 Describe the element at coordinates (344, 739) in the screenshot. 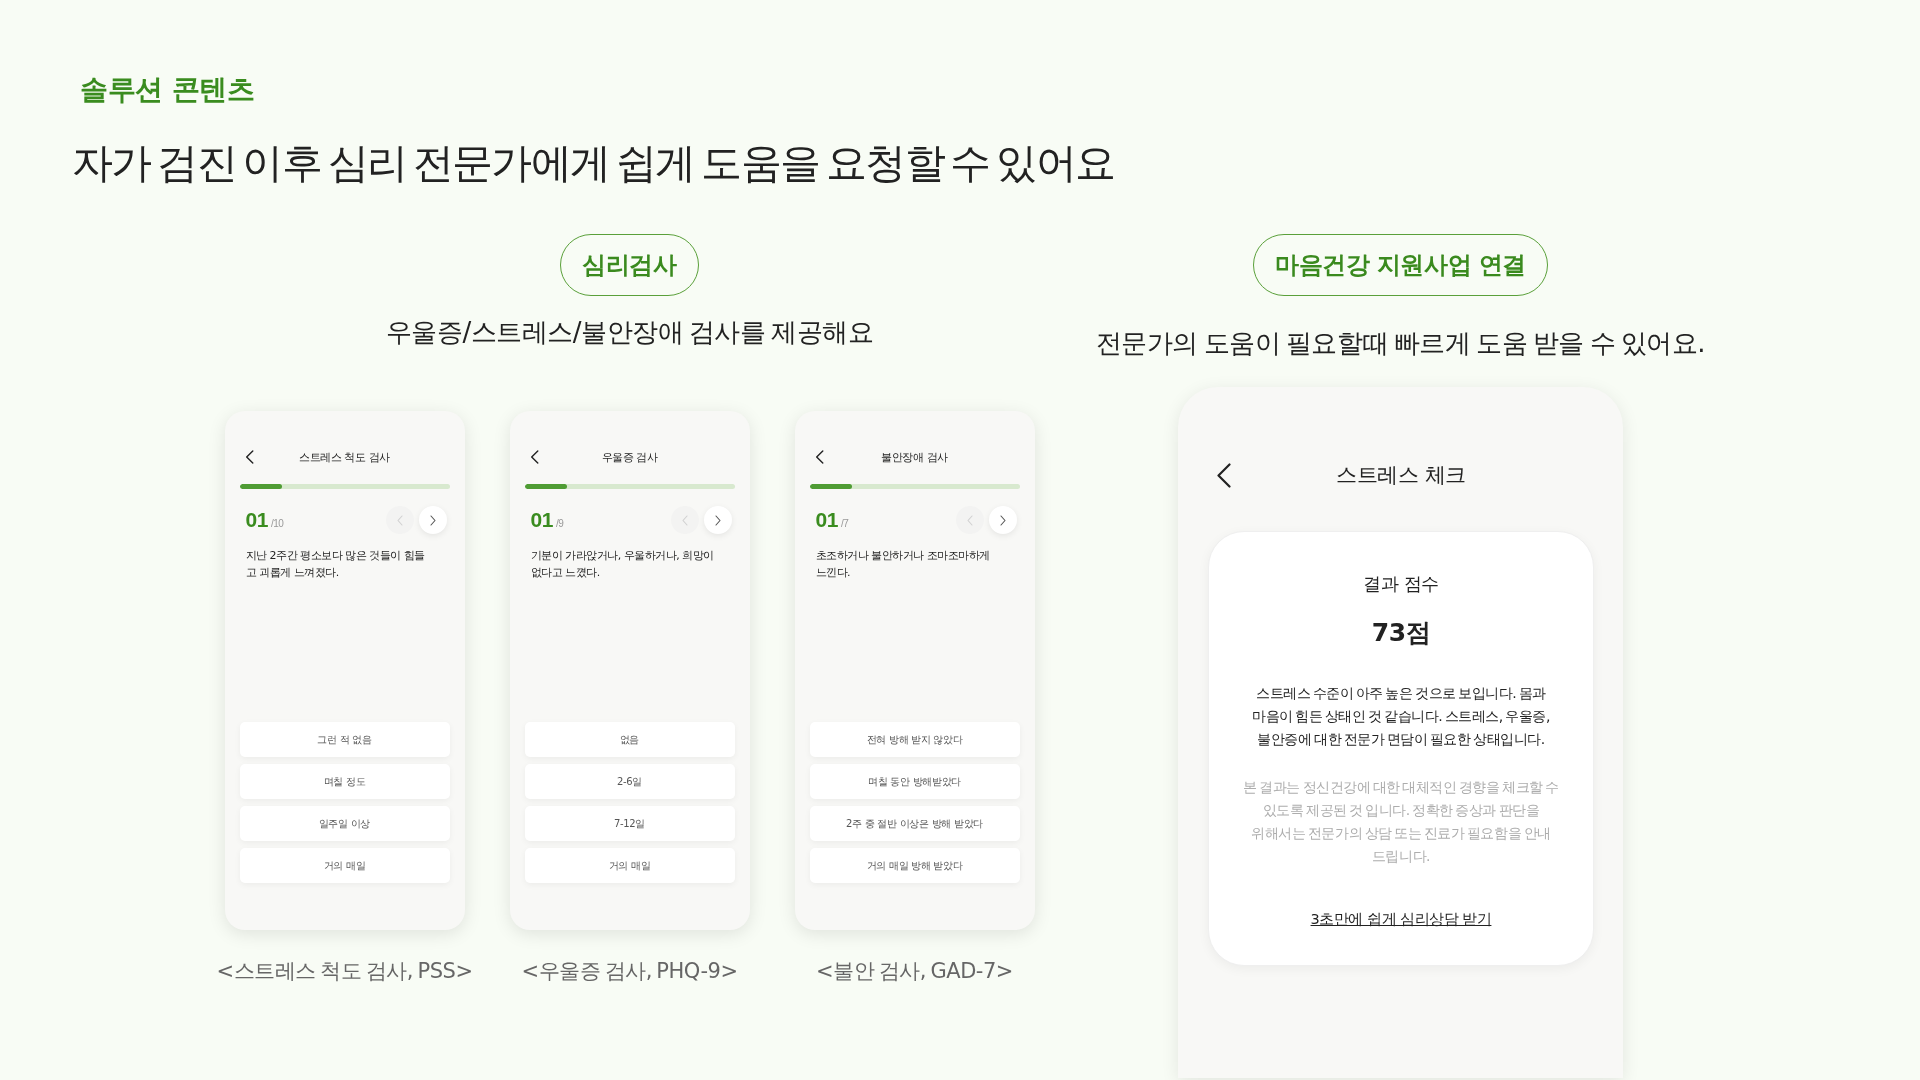

I see `answer-option: 그런 적 없음` at that location.